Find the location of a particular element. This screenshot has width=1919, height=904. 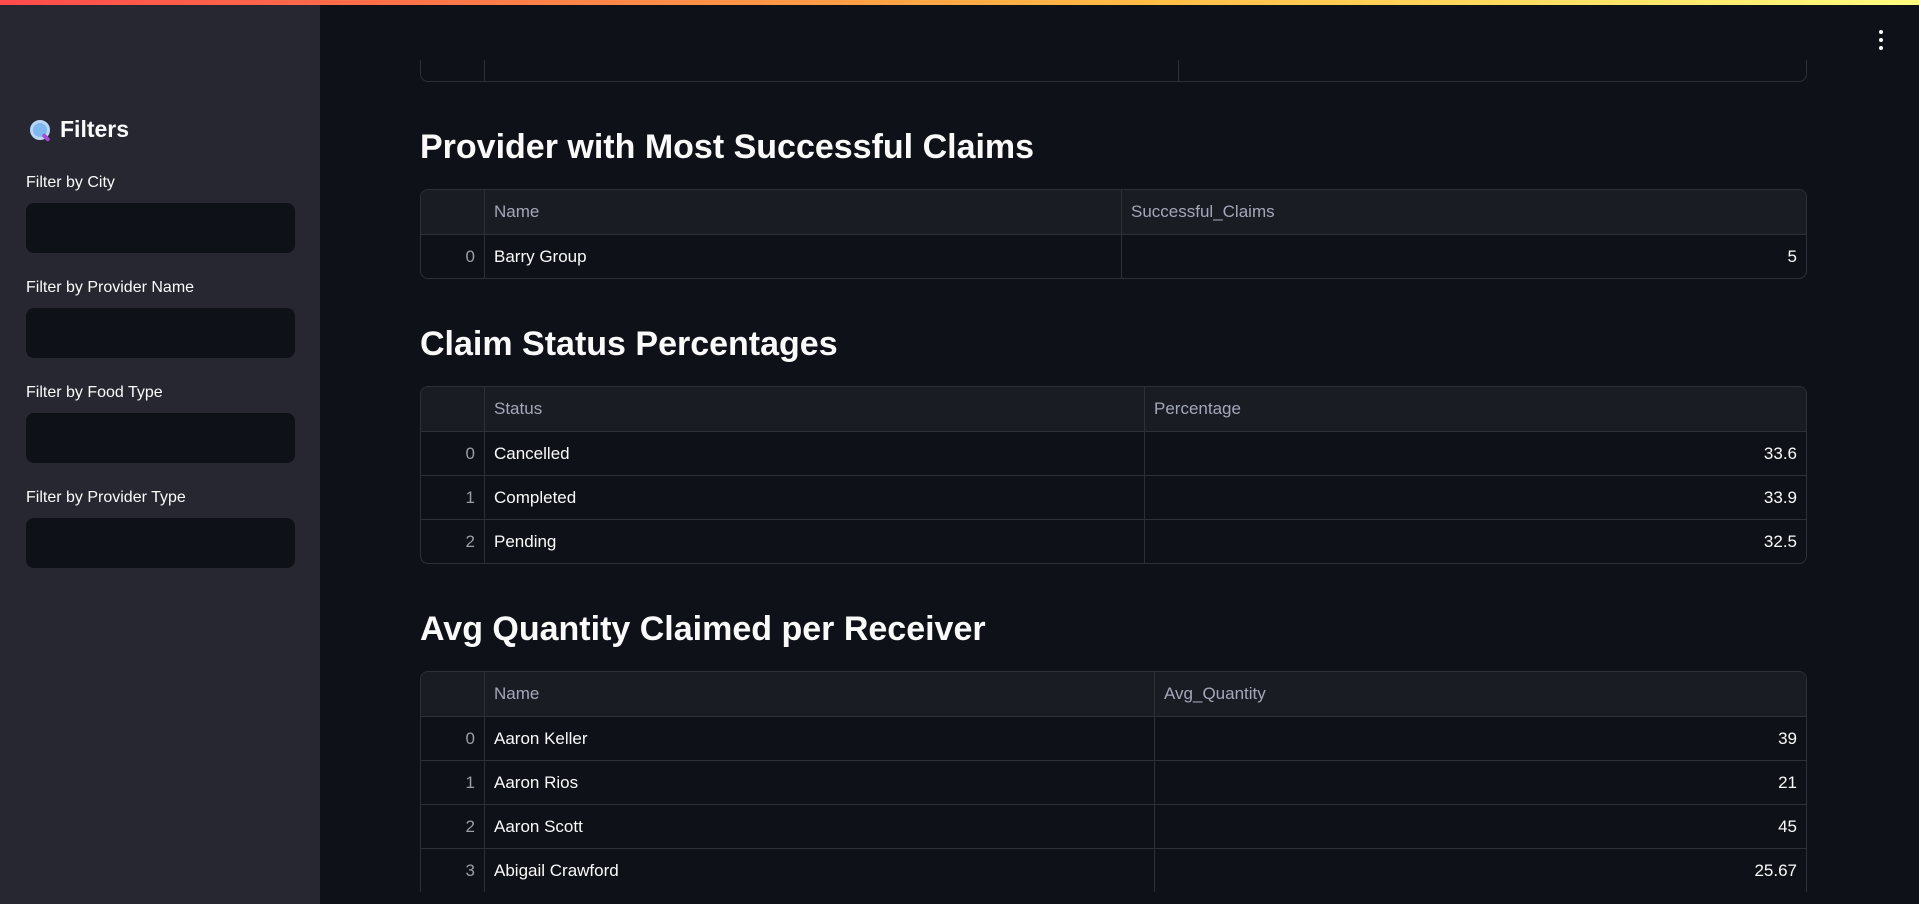

top-decoration-bar is located at coordinates (959, 2).